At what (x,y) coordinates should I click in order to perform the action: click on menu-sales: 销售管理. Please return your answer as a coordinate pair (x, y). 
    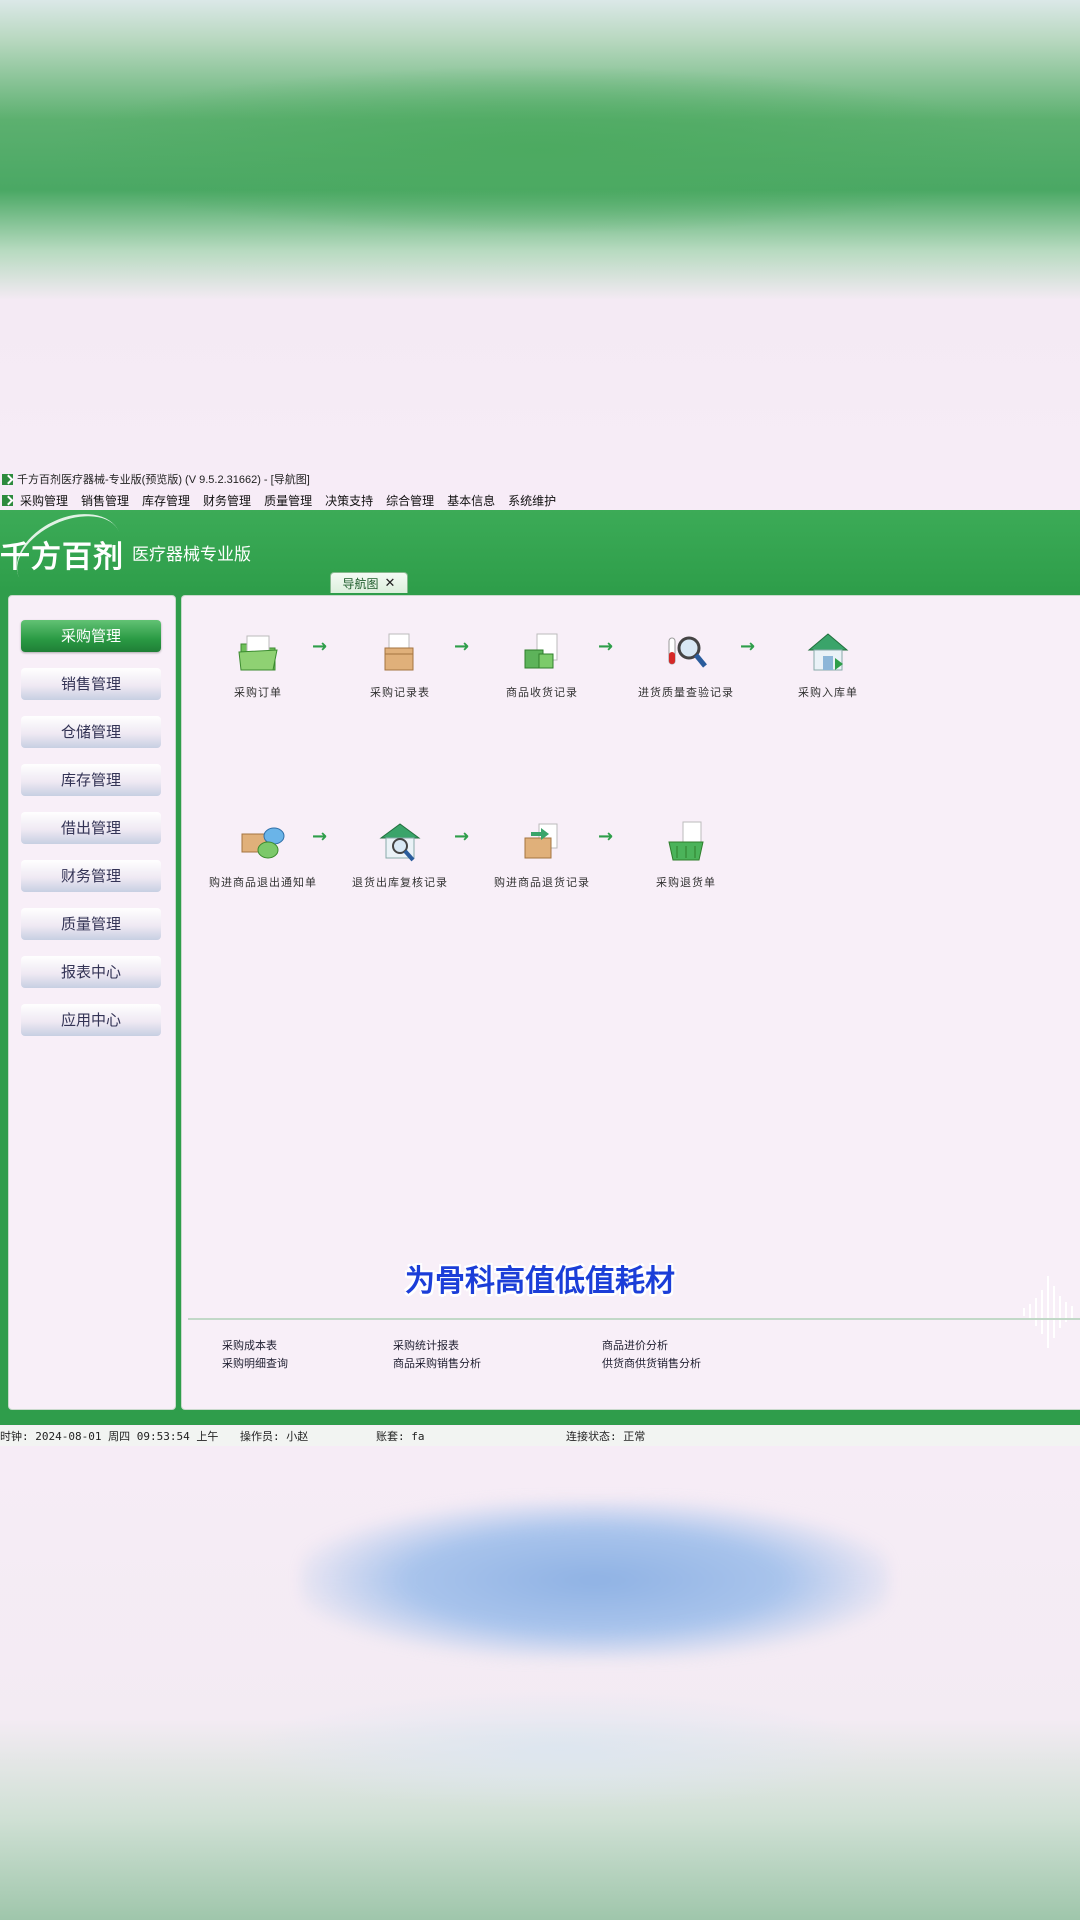
    Looking at the image, I should click on (105, 500).